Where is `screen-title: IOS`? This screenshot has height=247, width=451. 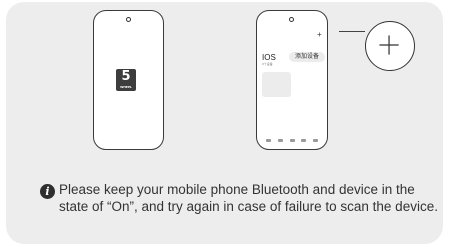
screen-title: IOS is located at coordinates (269, 57).